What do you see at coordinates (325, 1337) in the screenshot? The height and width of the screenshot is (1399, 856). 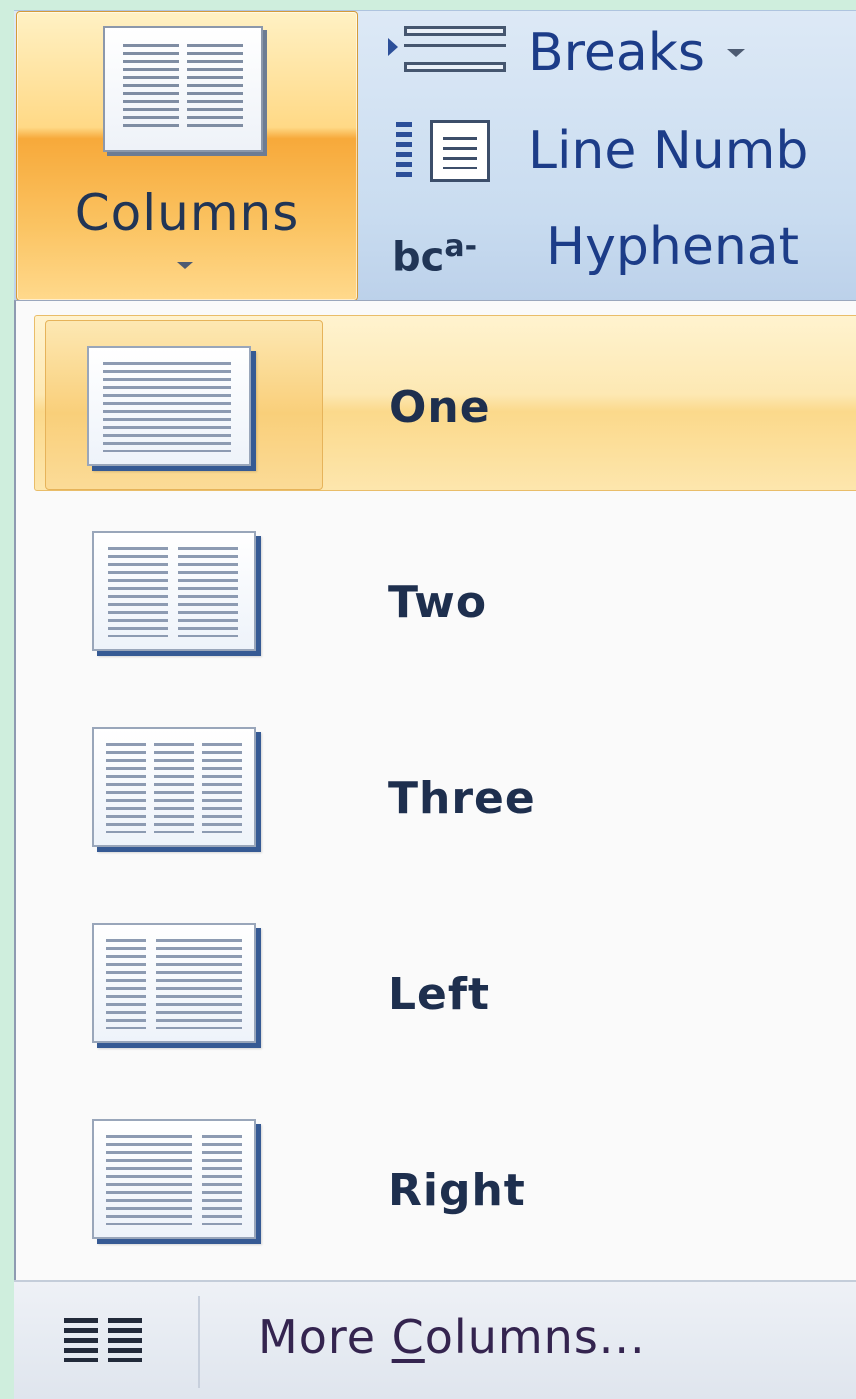 I see `more-columns-label-prefix: More` at bounding box center [325, 1337].